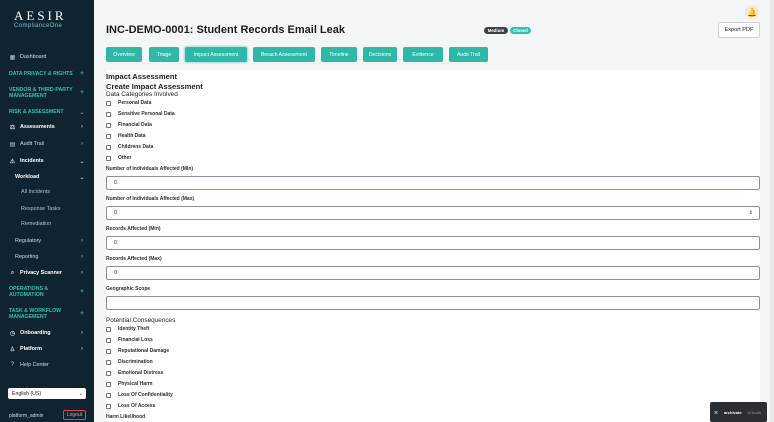 Image resolution: width=774 pixels, height=422 pixels. What do you see at coordinates (34, 365) in the screenshot?
I see `sidebar-item-label: Help Center` at bounding box center [34, 365].